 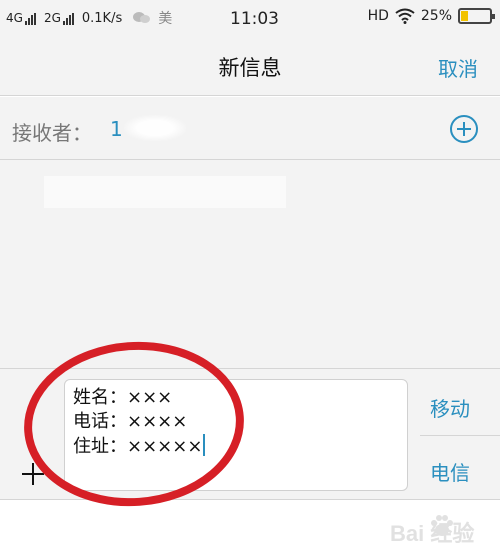 What do you see at coordinates (436, 16) in the screenshot?
I see `battery-percent: 25%` at bounding box center [436, 16].